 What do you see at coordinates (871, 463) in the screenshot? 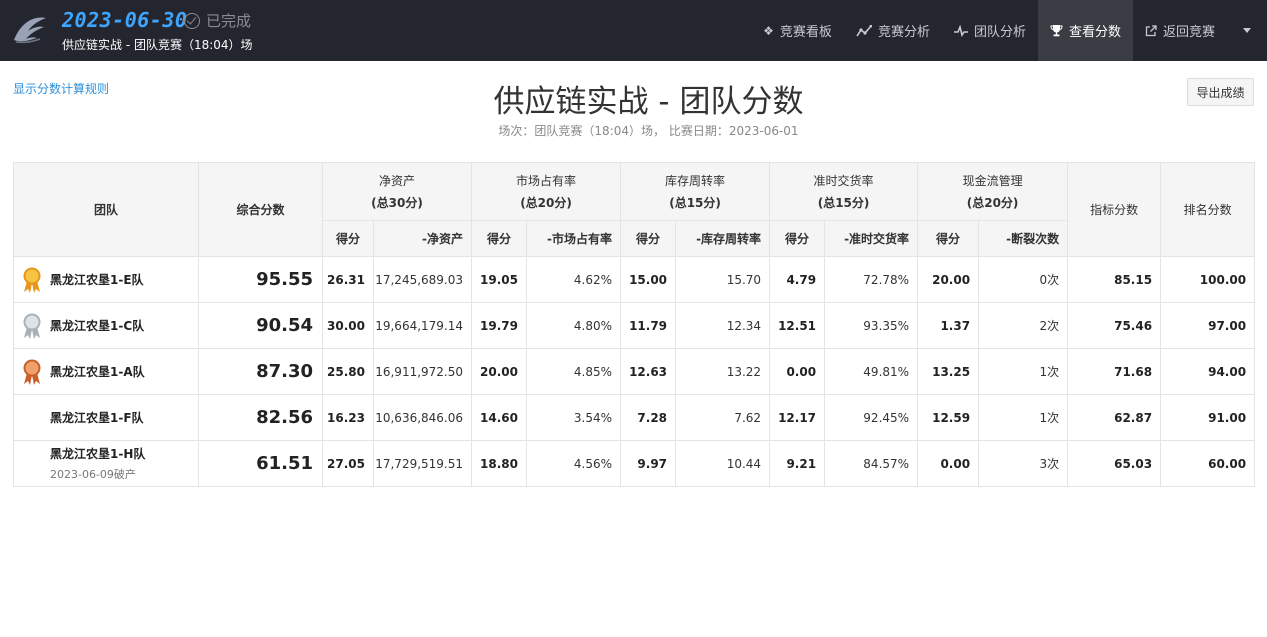
I see `metric-value: 84.57%` at bounding box center [871, 463].